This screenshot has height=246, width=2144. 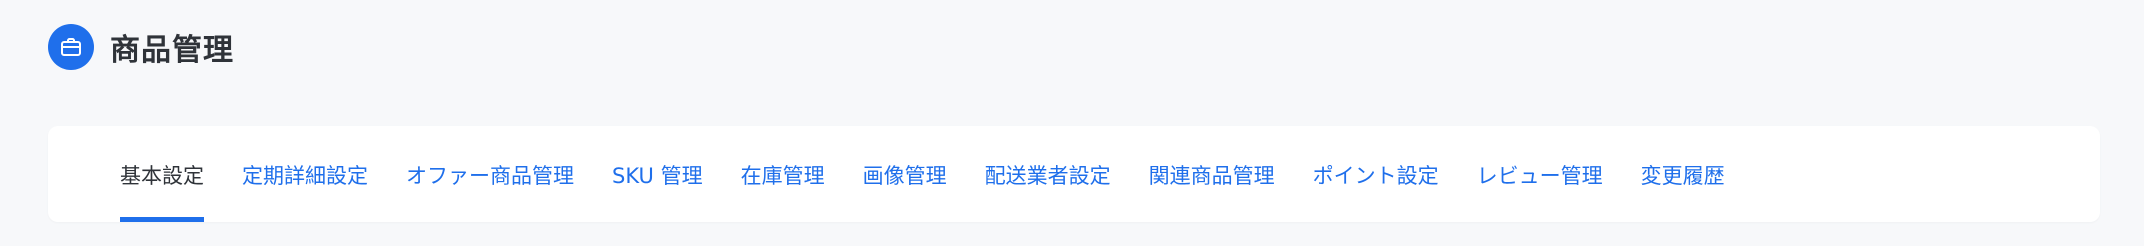 What do you see at coordinates (1376, 174) in the screenshot?
I see `tab-points: ポイント設定` at bounding box center [1376, 174].